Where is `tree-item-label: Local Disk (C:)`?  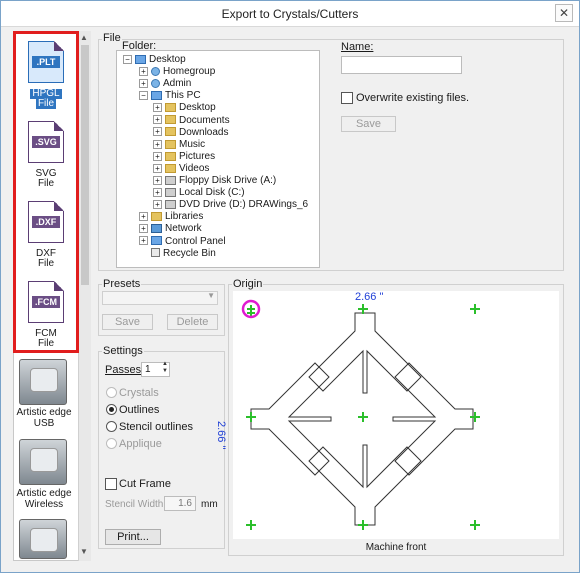 tree-item-label: Local Disk (C:) is located at coordinates (212, 193).